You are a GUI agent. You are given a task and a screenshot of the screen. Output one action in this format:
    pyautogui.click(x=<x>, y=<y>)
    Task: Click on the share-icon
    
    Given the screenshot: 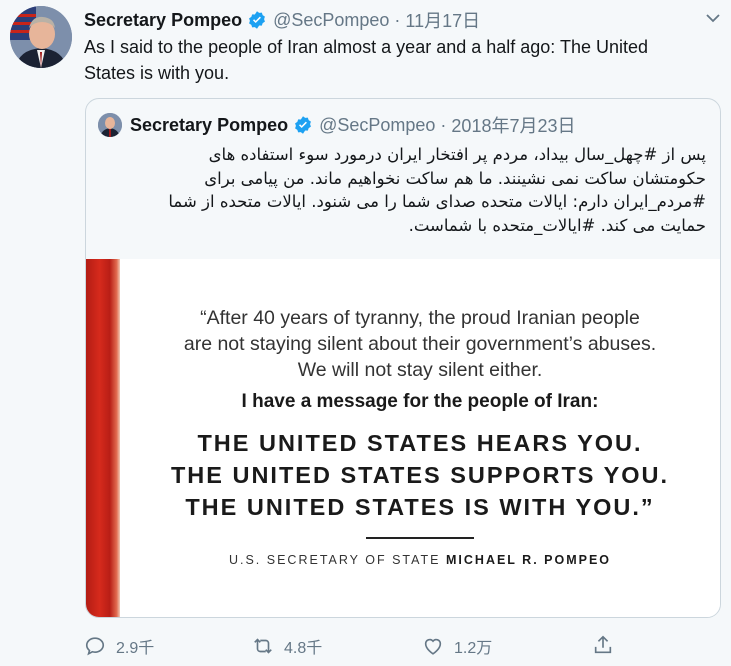 What is the action you would take?
    pyautogui.click(x=603, y=644)
    